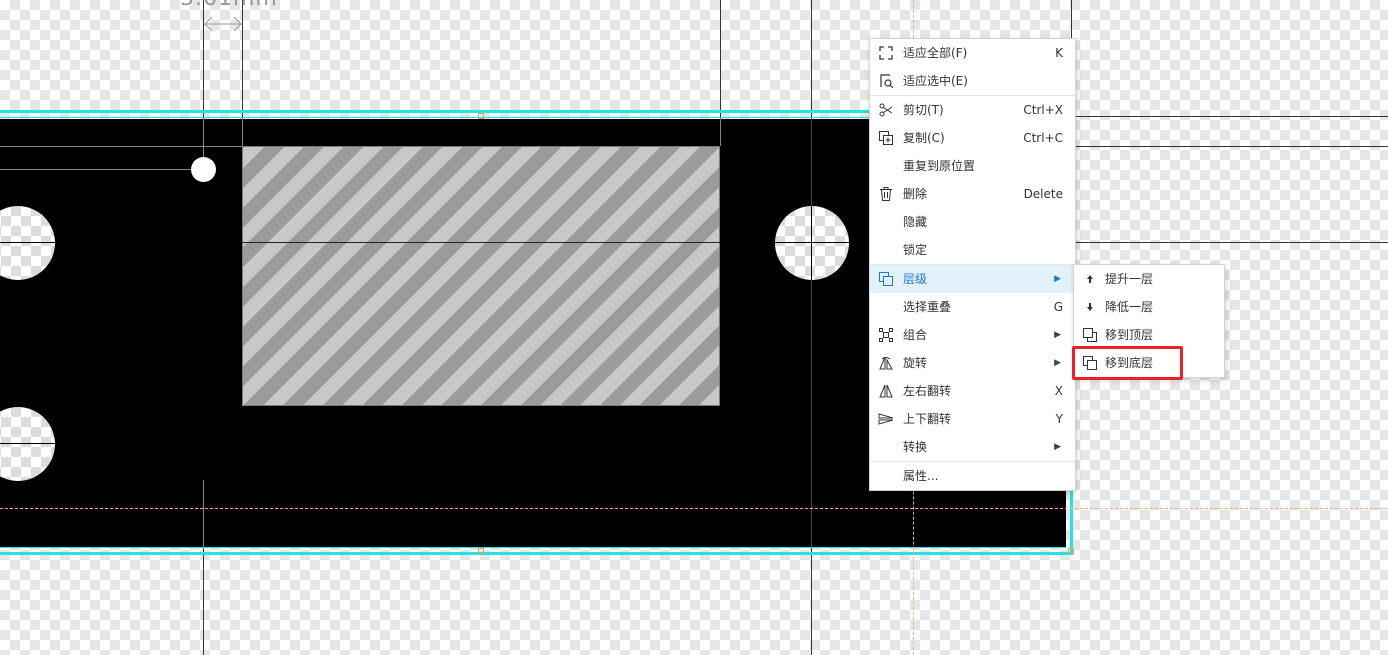 This screenshot has width=1388, height=655. What do you see at coordinates (972, 391) in the screenshot?
I see `menu-item-flip-horizontal: 左右翻转 X` at bounding box center [972, 391].